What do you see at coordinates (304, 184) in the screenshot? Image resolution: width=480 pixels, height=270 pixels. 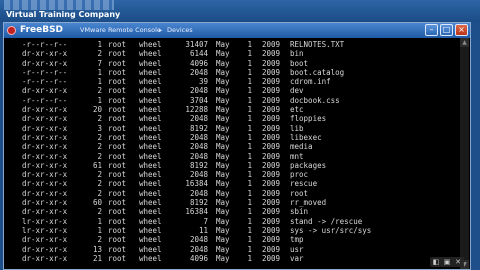 I see `listing-name: rescue` at bounding box center [304, 184].